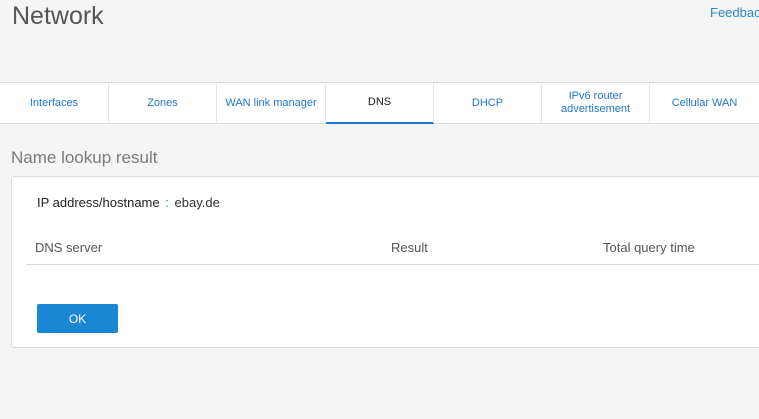  What do you see at coordinates (69, 247) in the screenshot?
I see `column-header-dns-server: DNS server` at bounding box center [69, 247].